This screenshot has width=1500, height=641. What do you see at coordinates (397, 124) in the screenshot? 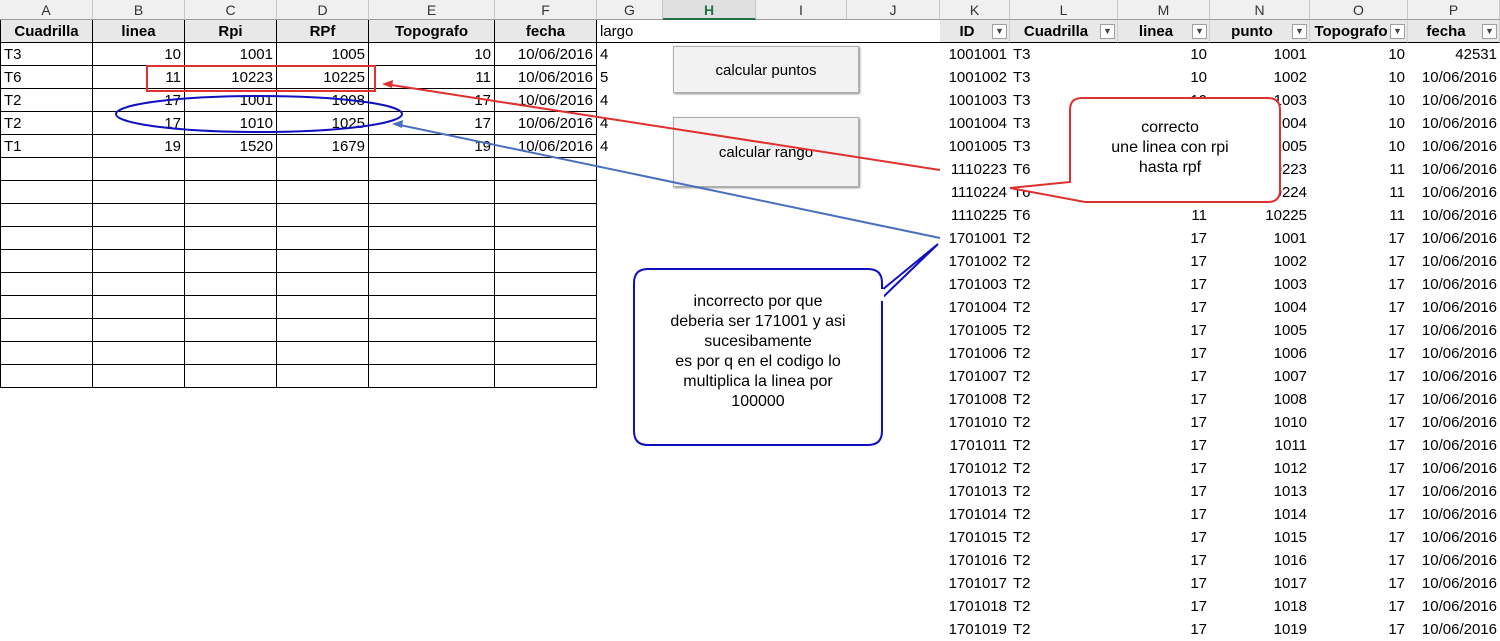
I see `blue-arrowhead` at bounding box center [397, 124].